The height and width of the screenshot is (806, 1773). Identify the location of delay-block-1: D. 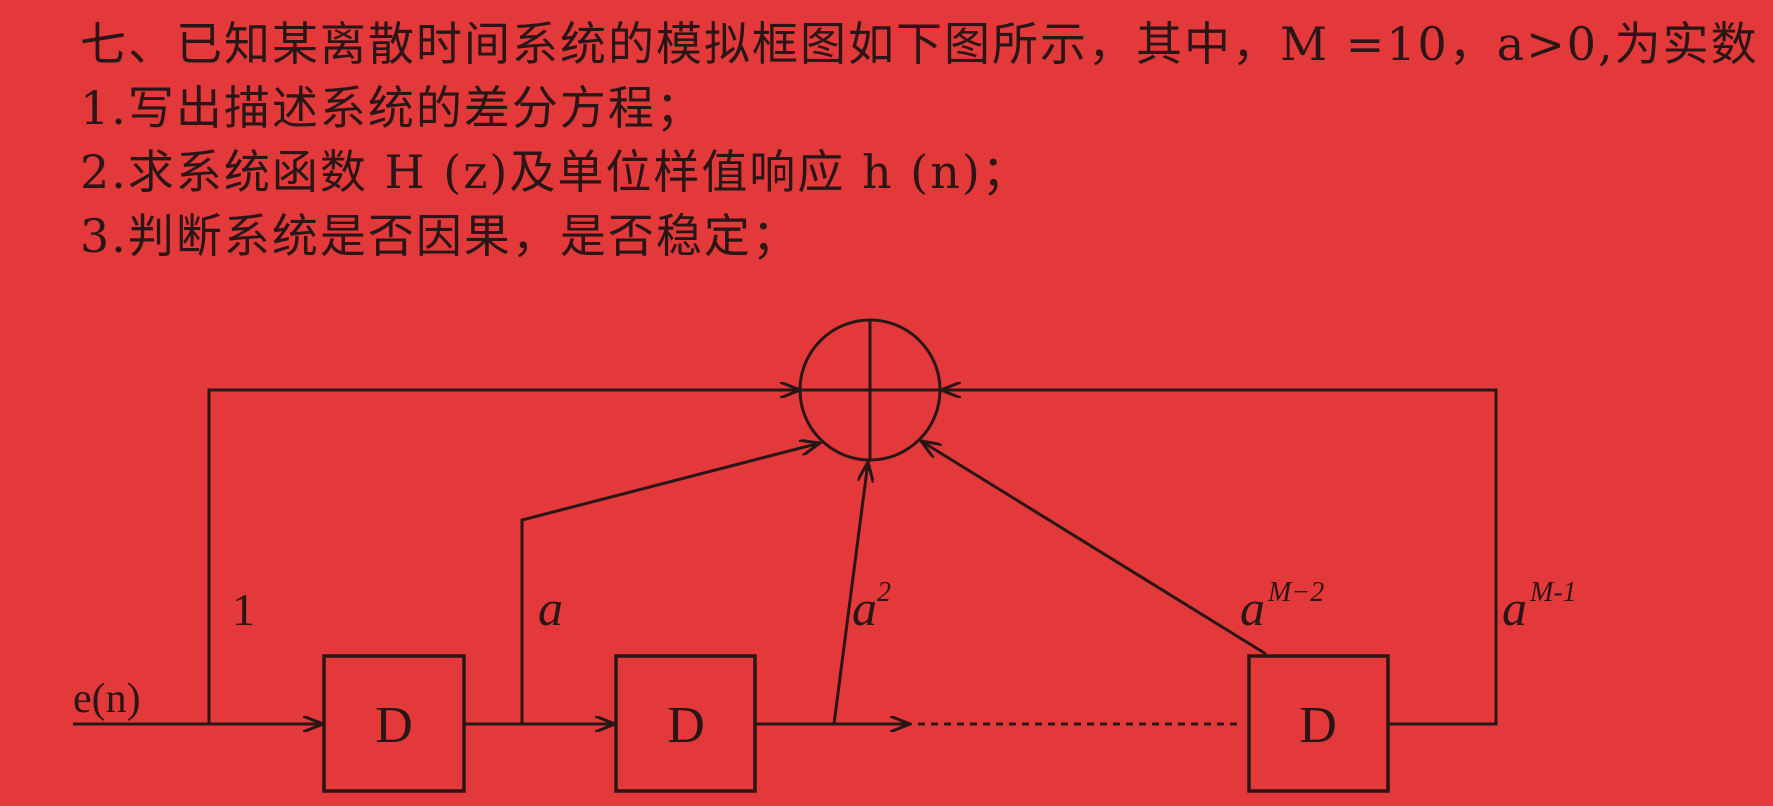
(394, 723).